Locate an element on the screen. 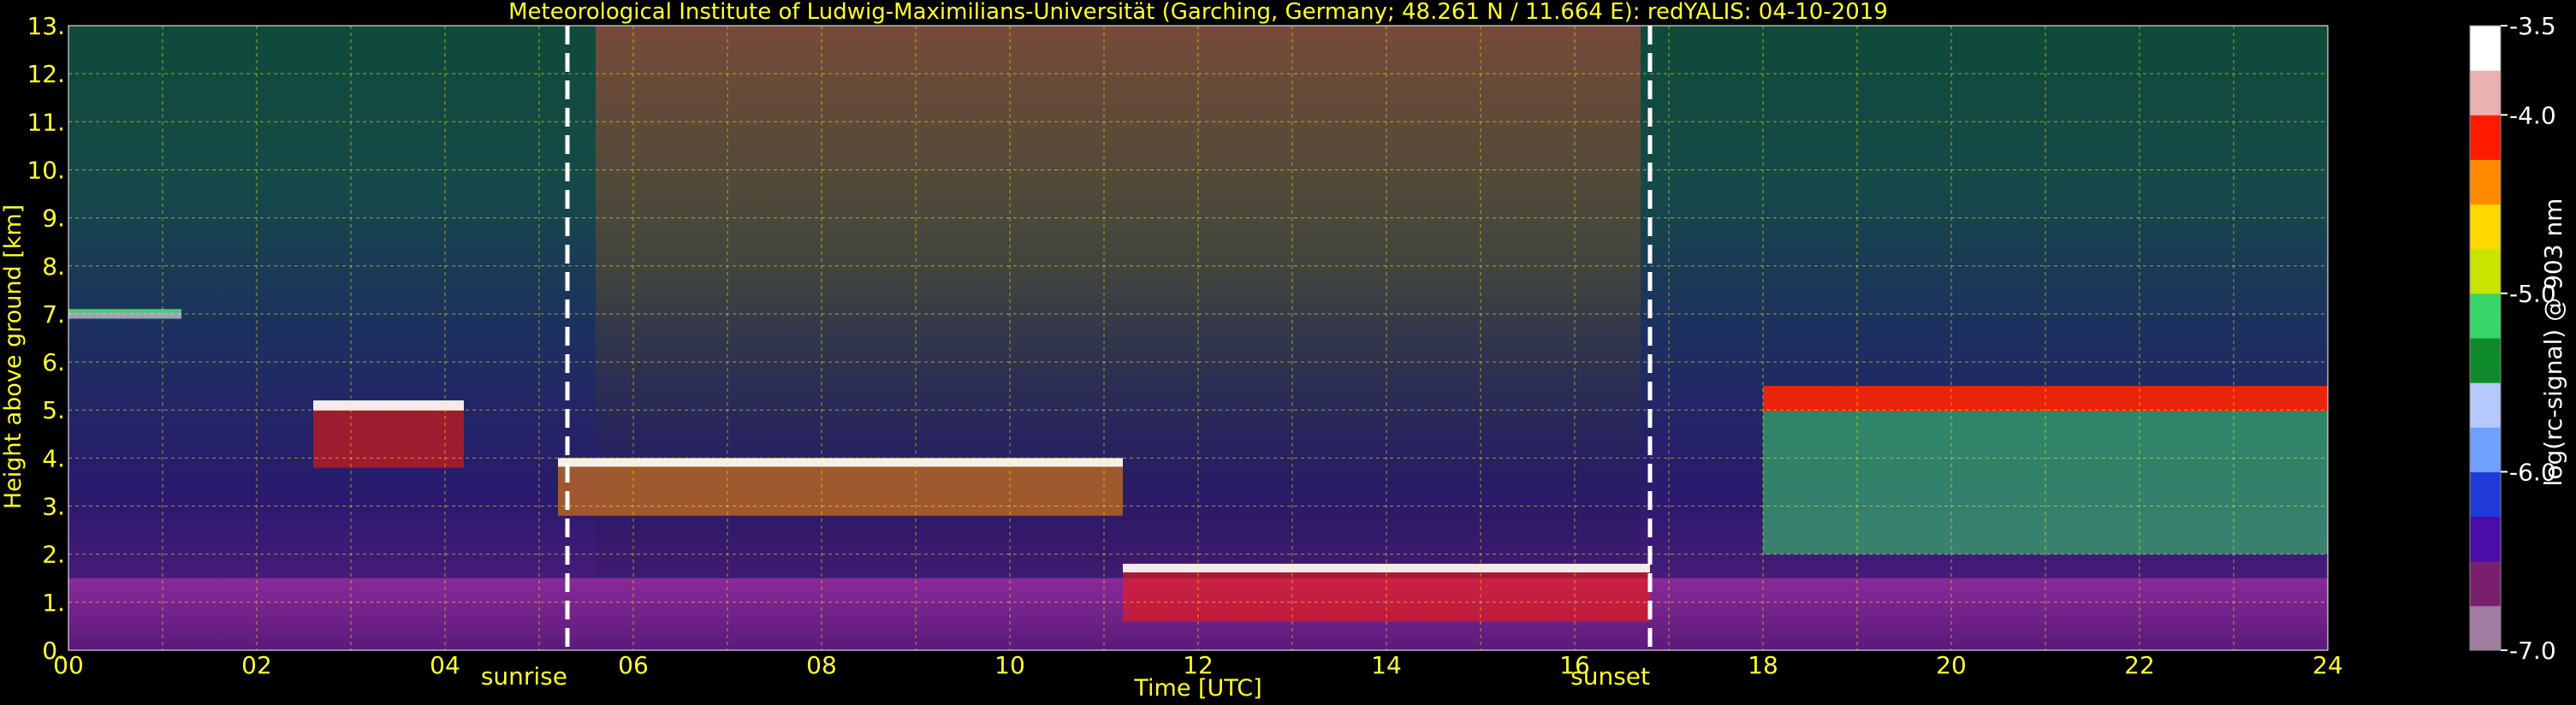 This screenshot has height=705, width=2576. y-tick-label: 2. is located at coordinates (53, 555).